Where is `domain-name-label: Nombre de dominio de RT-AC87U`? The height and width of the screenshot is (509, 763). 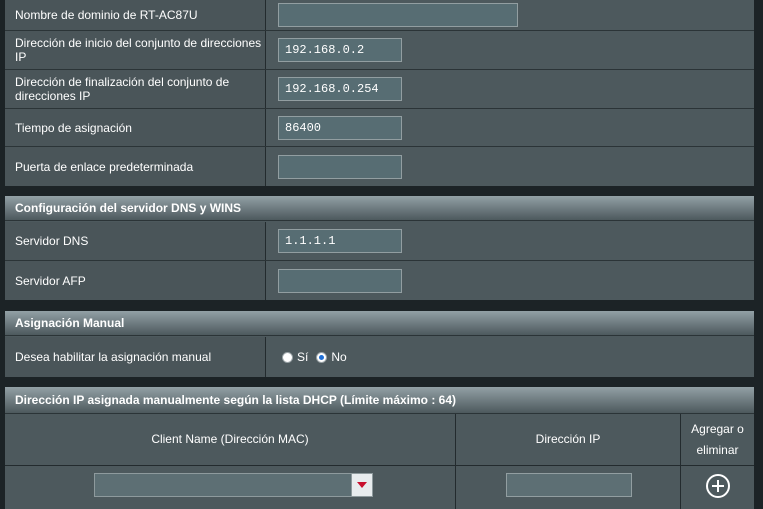
domain-name-label: Nombre de dominio de RT-AC87U is located at coordinates (135, 15).